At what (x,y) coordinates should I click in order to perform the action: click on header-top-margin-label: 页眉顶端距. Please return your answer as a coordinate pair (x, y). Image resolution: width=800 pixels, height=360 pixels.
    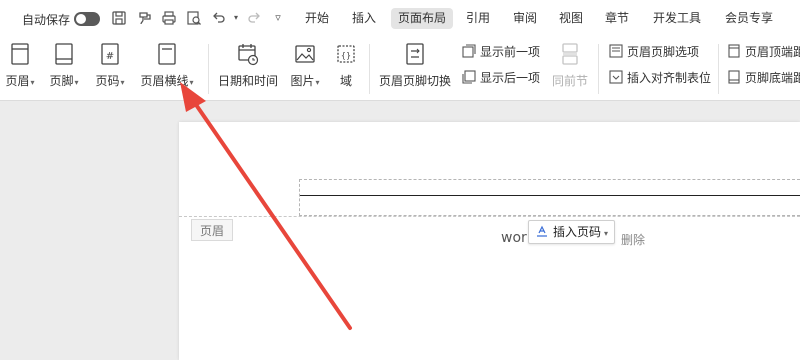
    Looking at the image, I should click on (772, 52).